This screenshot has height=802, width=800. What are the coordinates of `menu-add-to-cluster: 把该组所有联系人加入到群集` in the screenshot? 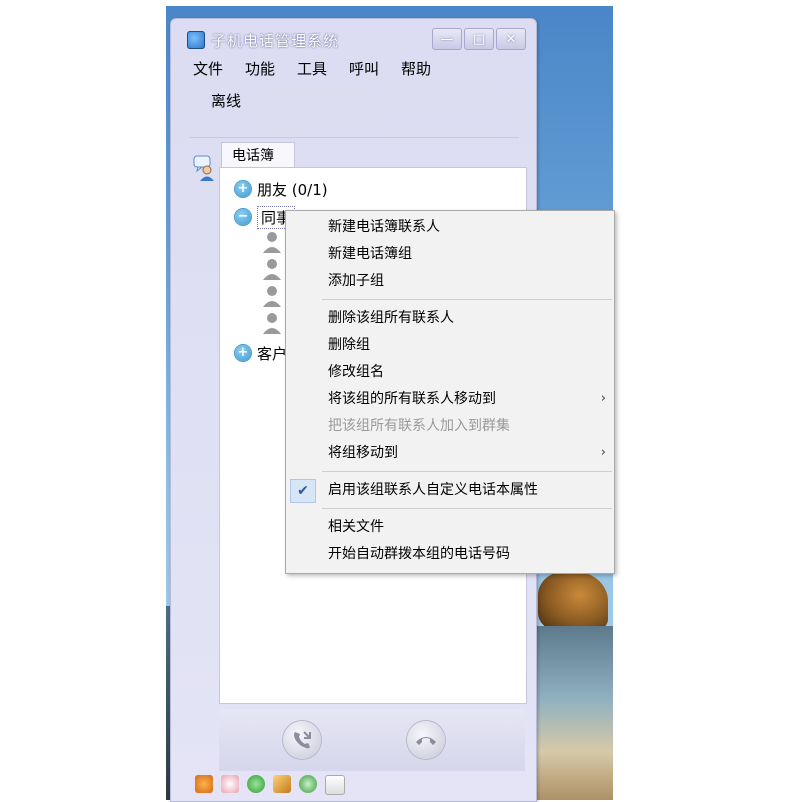 It's located at (450, 426).